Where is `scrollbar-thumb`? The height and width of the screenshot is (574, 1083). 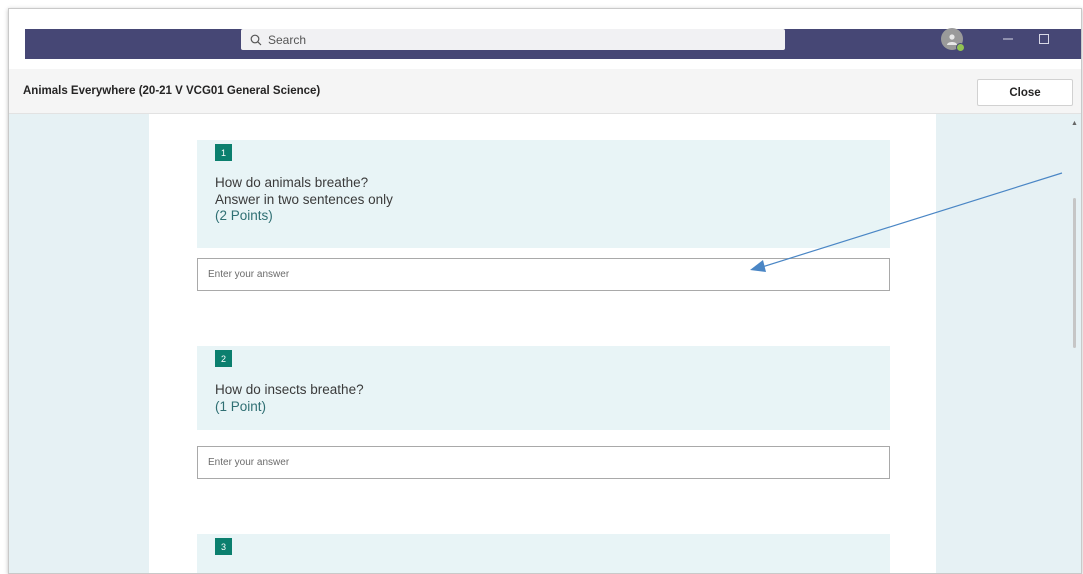
scrollbar-thumb is located at coordinates (1074, 273).